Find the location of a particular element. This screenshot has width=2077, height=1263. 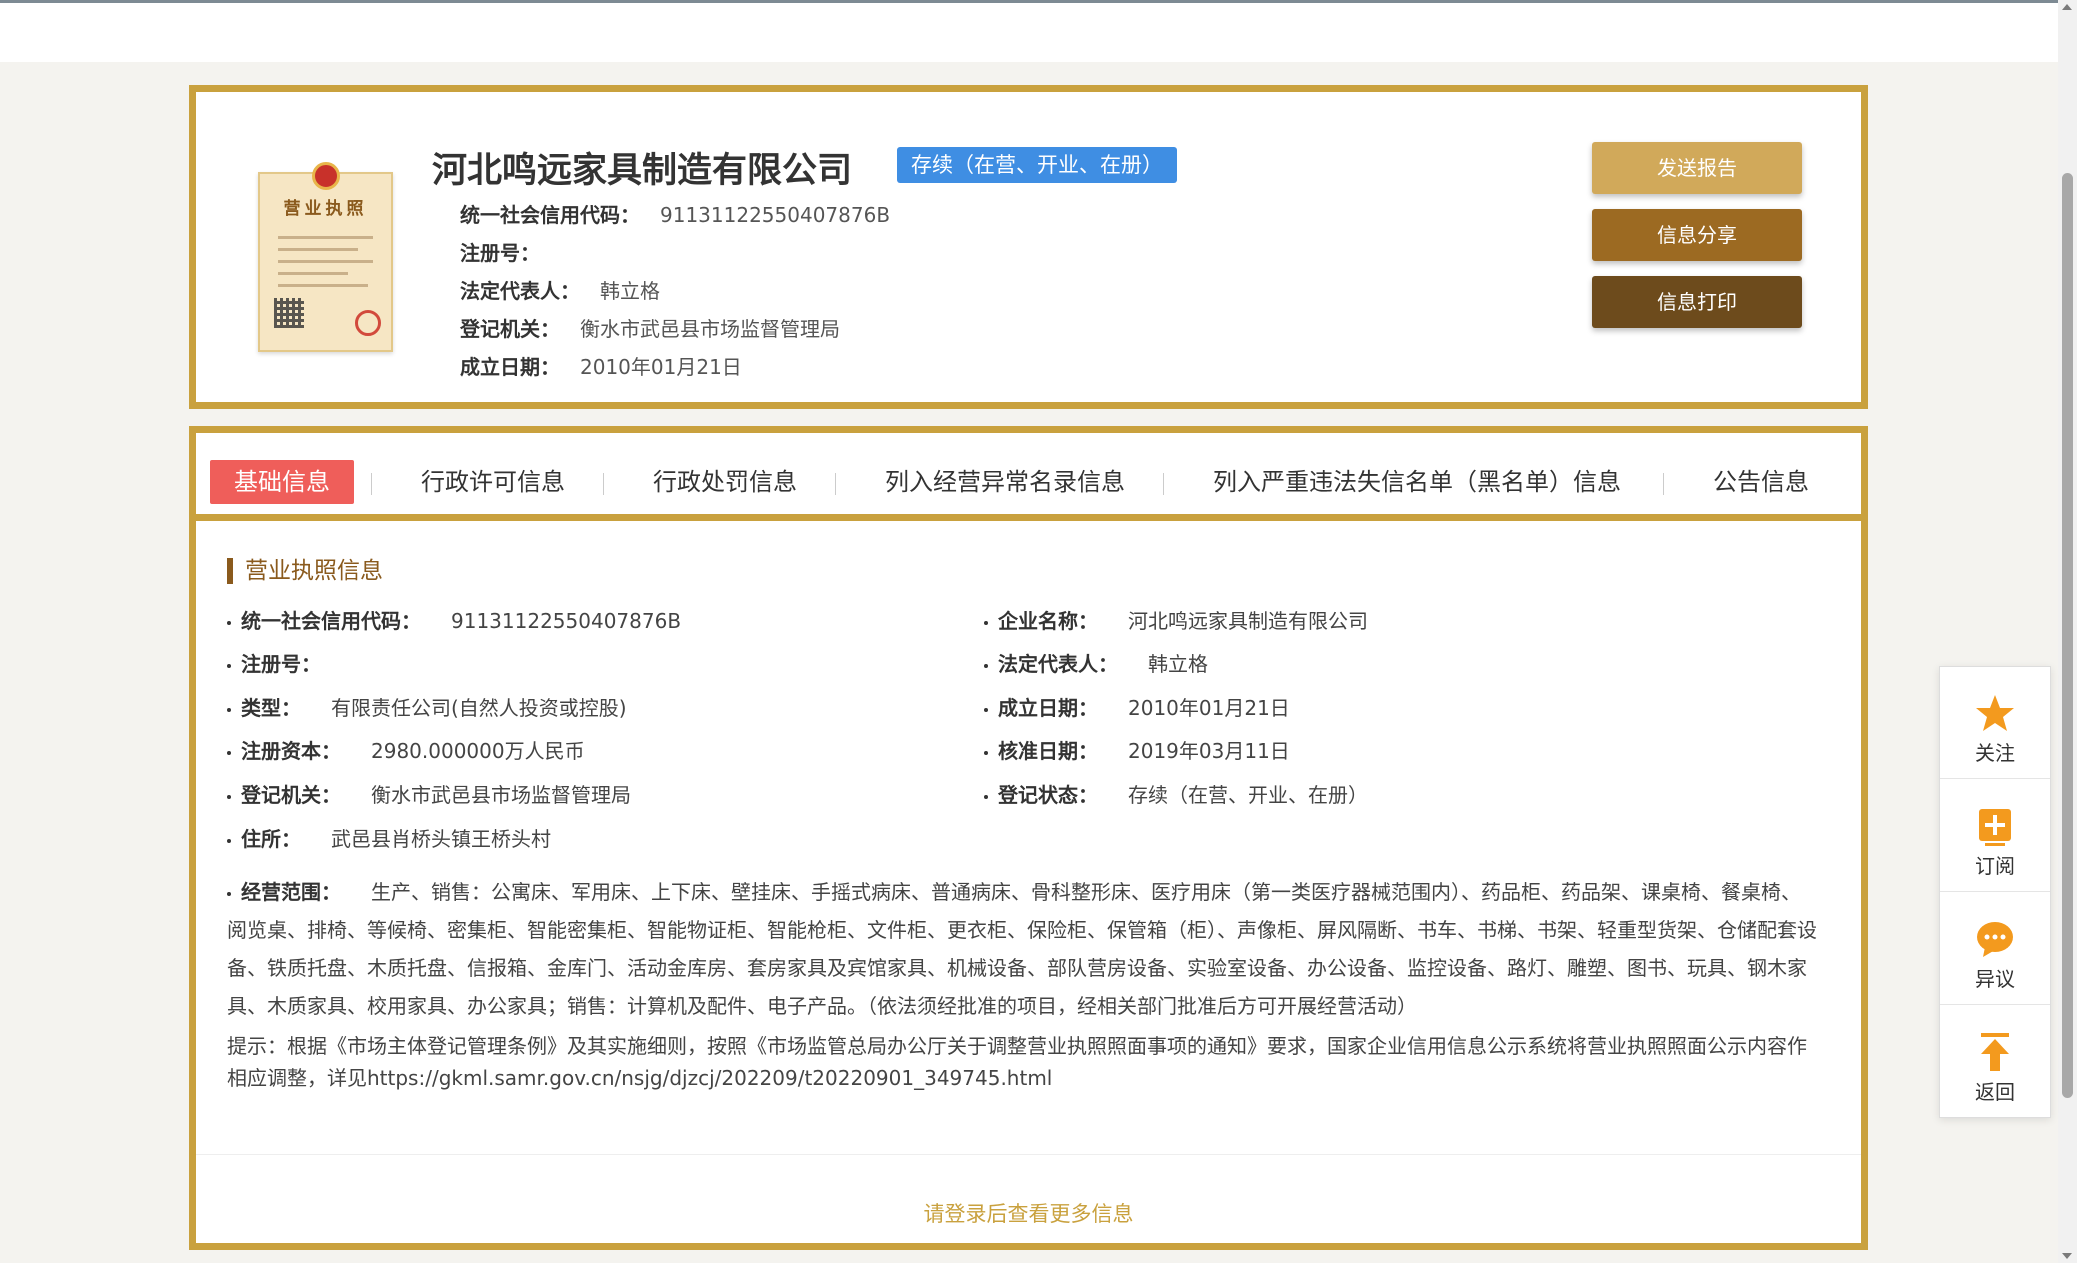

back-to-top-button: 返回 is located at coordinates (1995, 1062).